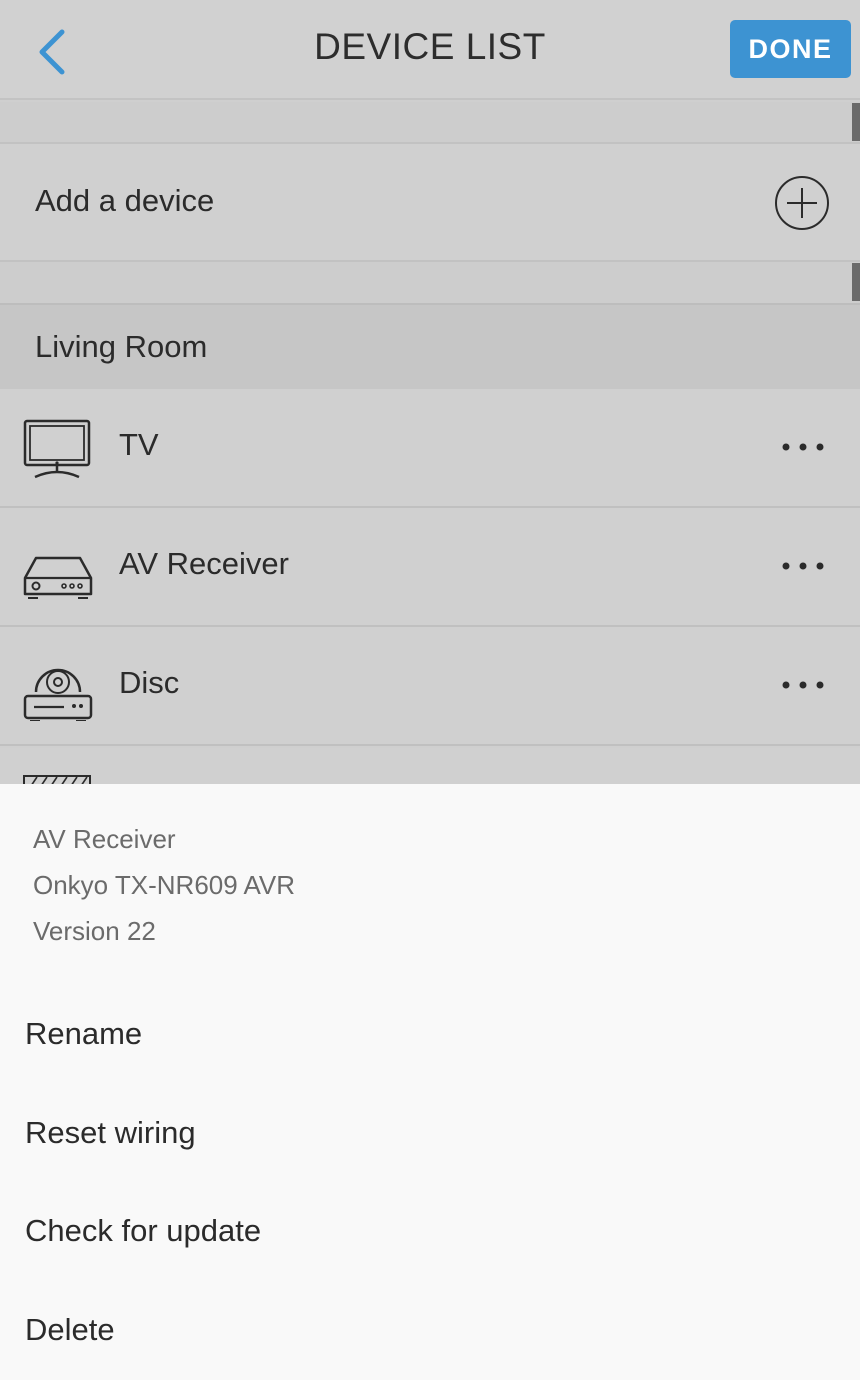 The image size is (860, 1380). What do you see at coordinates (143, 1230) in the screenshot?
I see `check-for-update-label: Check for update` at bounding box center [143, 1230].